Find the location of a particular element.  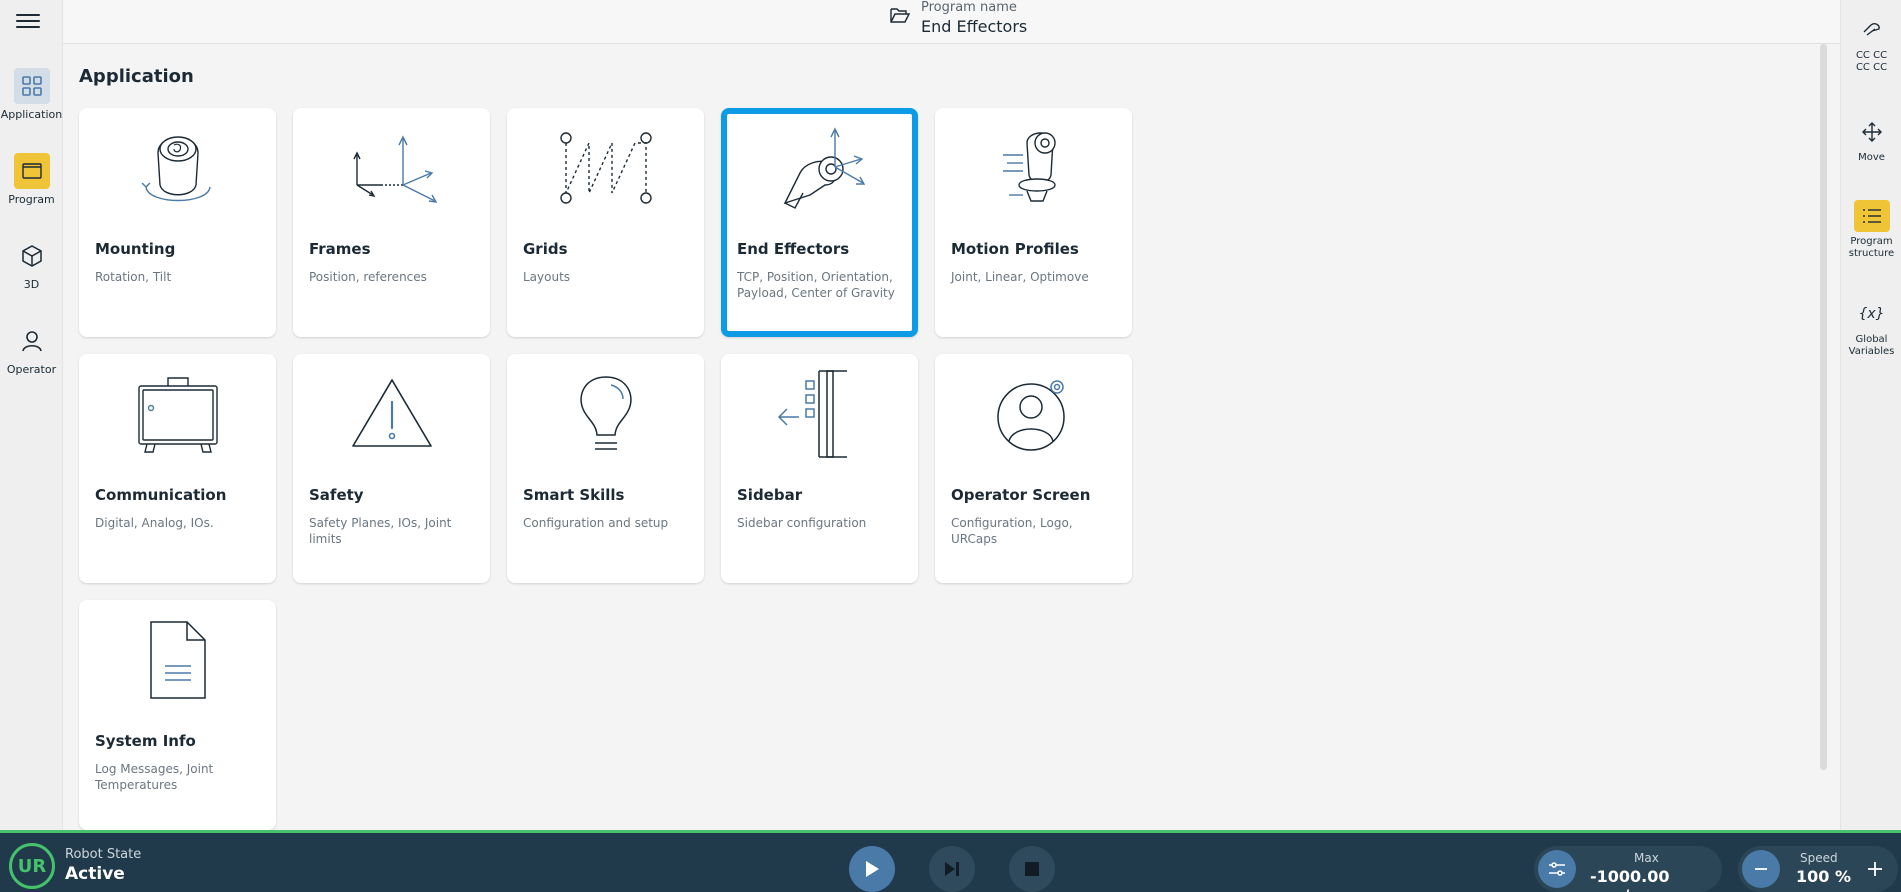

frames-icon is located at coordinates (391, 168).